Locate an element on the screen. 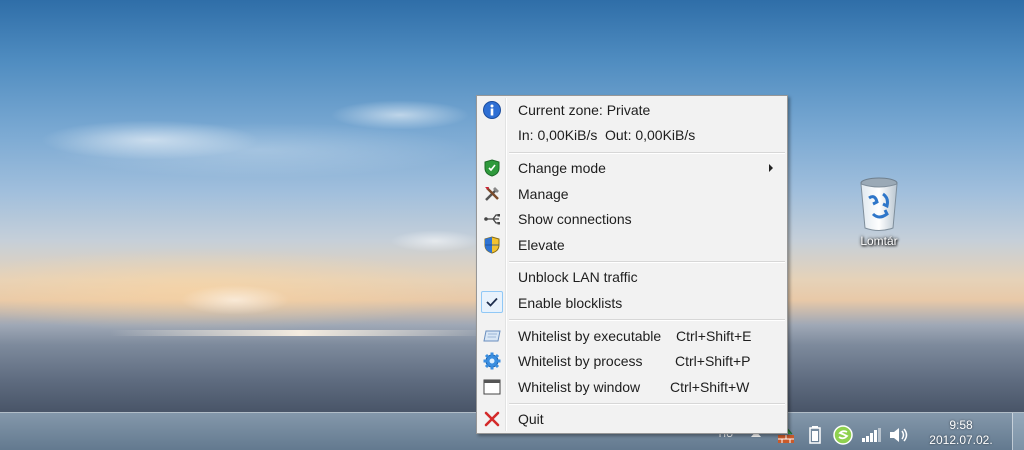 This screenshot has width=1024, height=450. menu-item-quit: Quit is located at coordinates (632, 419).